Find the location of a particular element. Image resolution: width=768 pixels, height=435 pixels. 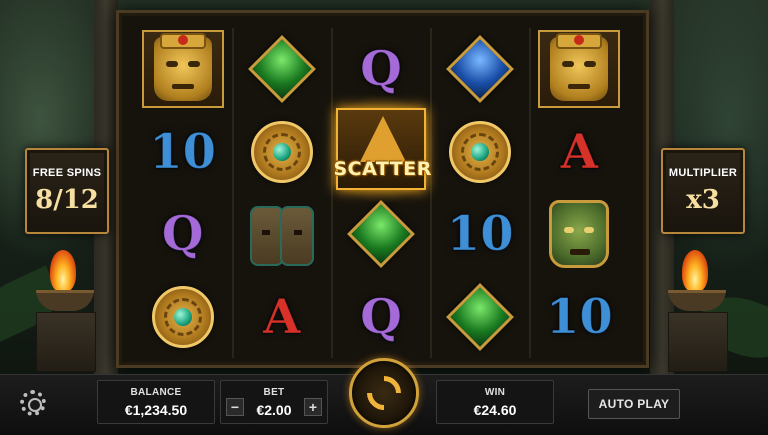

win-display: WIN €24.60 is located at coordinates (495, 402).